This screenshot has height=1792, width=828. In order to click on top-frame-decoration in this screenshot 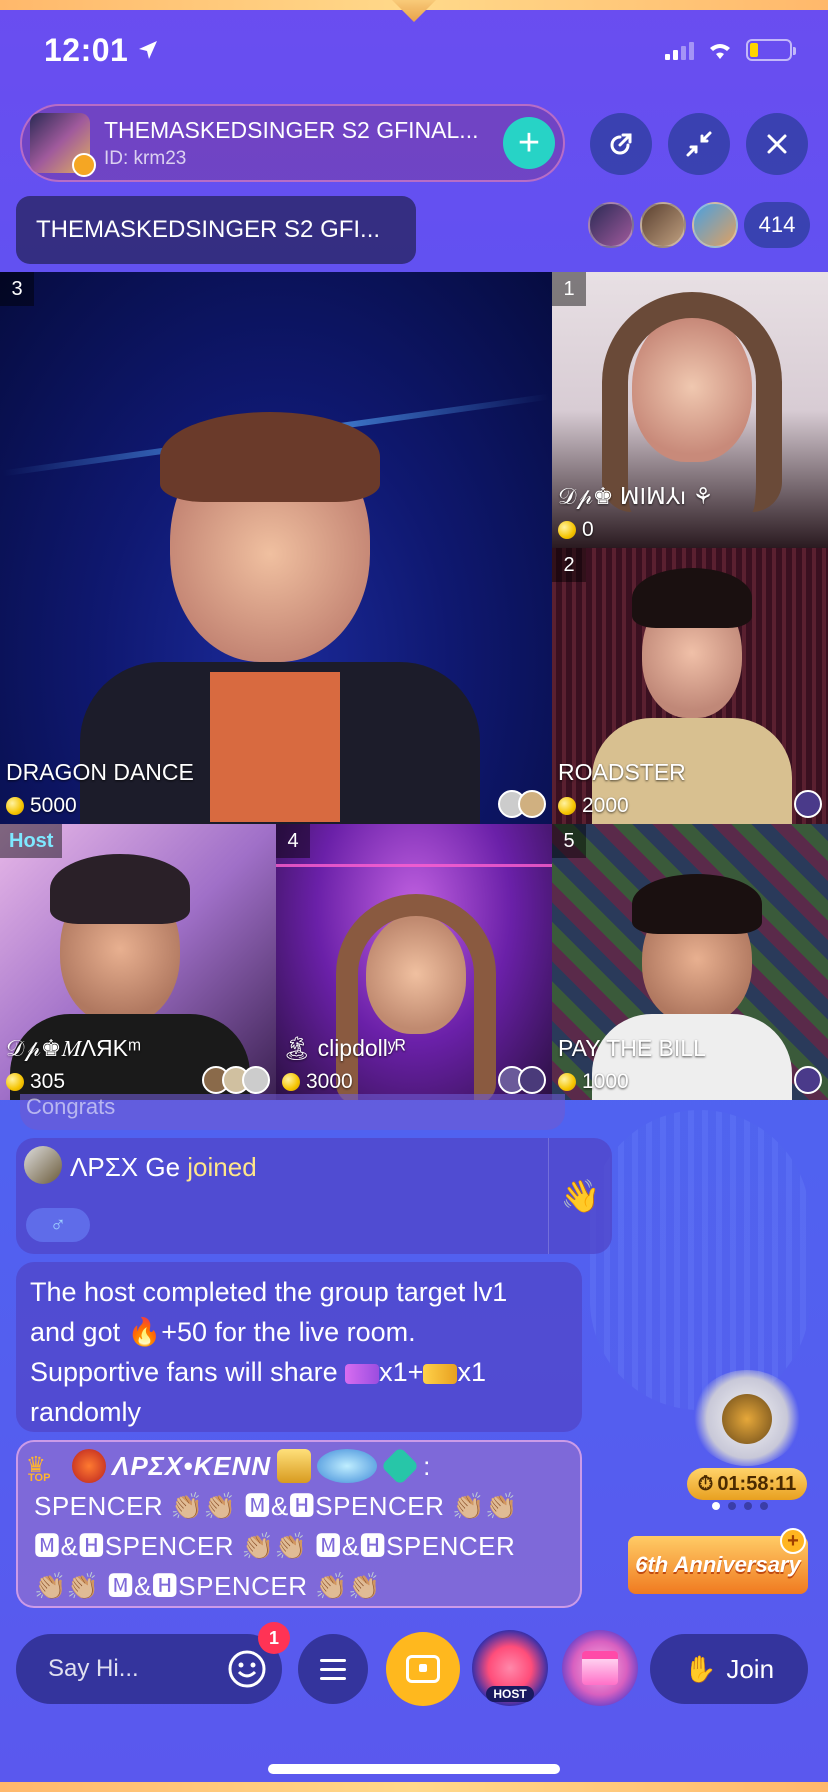, I will do `click(414, 11)`.